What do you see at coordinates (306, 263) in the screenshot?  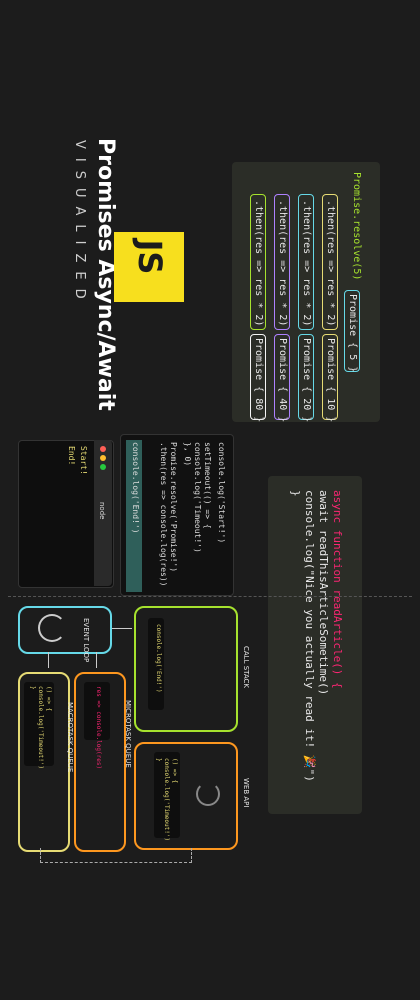 I see `then-code-2: .then(res => res * 2)` at bounding box center [306, 263].